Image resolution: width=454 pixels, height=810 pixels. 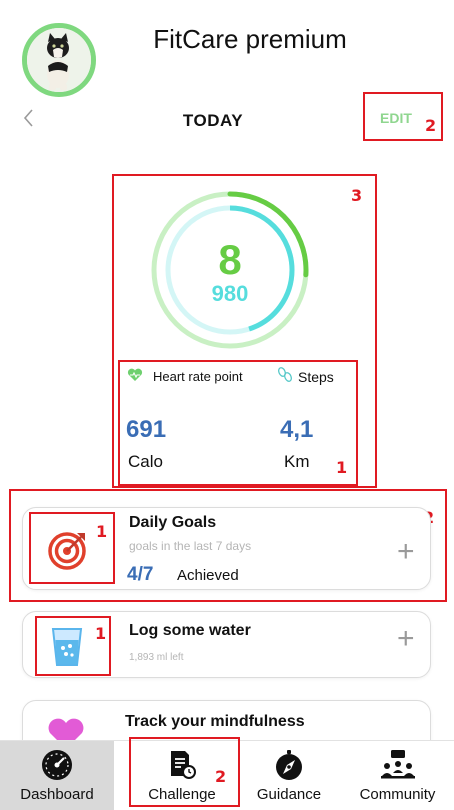 I want to click on app-title: FitCare premium, so click(x=250, y=39).